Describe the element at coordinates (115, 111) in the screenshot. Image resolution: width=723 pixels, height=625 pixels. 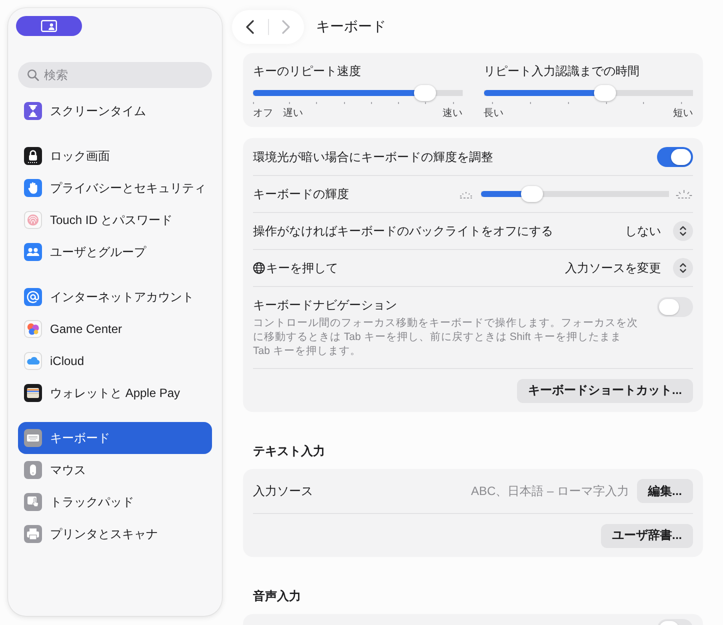
I see `sidebar-item: スクリーンタイム` at that location.